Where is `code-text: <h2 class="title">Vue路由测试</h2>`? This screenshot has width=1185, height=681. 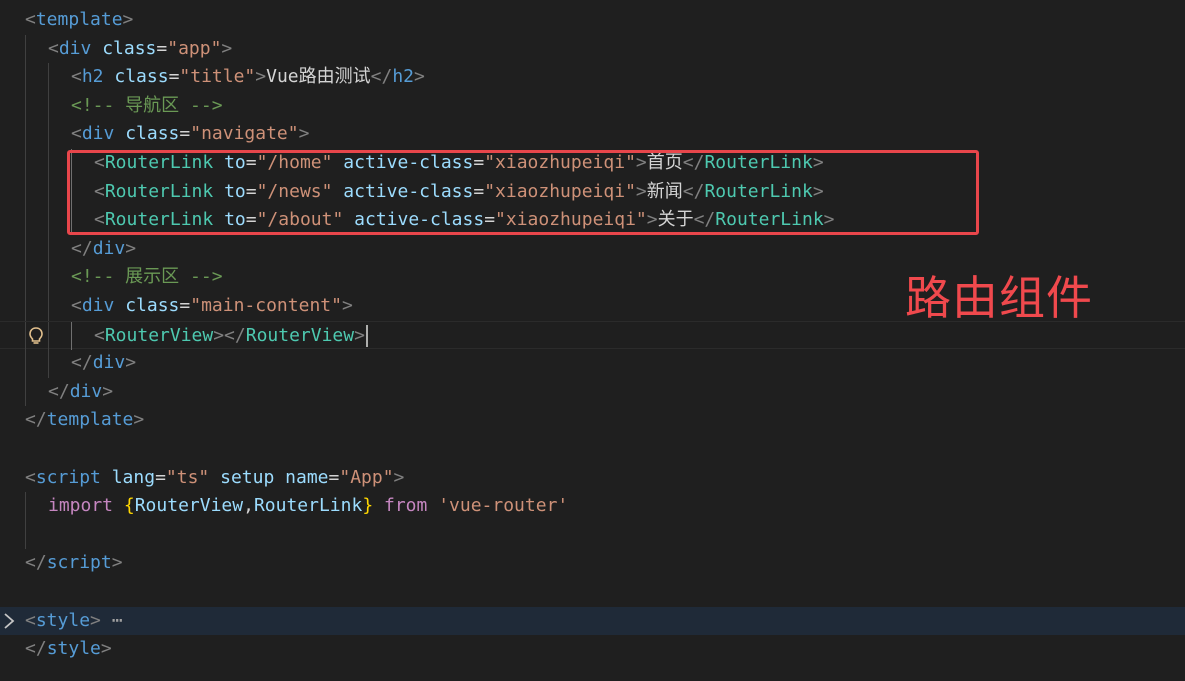 code-text: <h2 class="title">Vue路由测试</h2> is located at coordinates (248, 77).